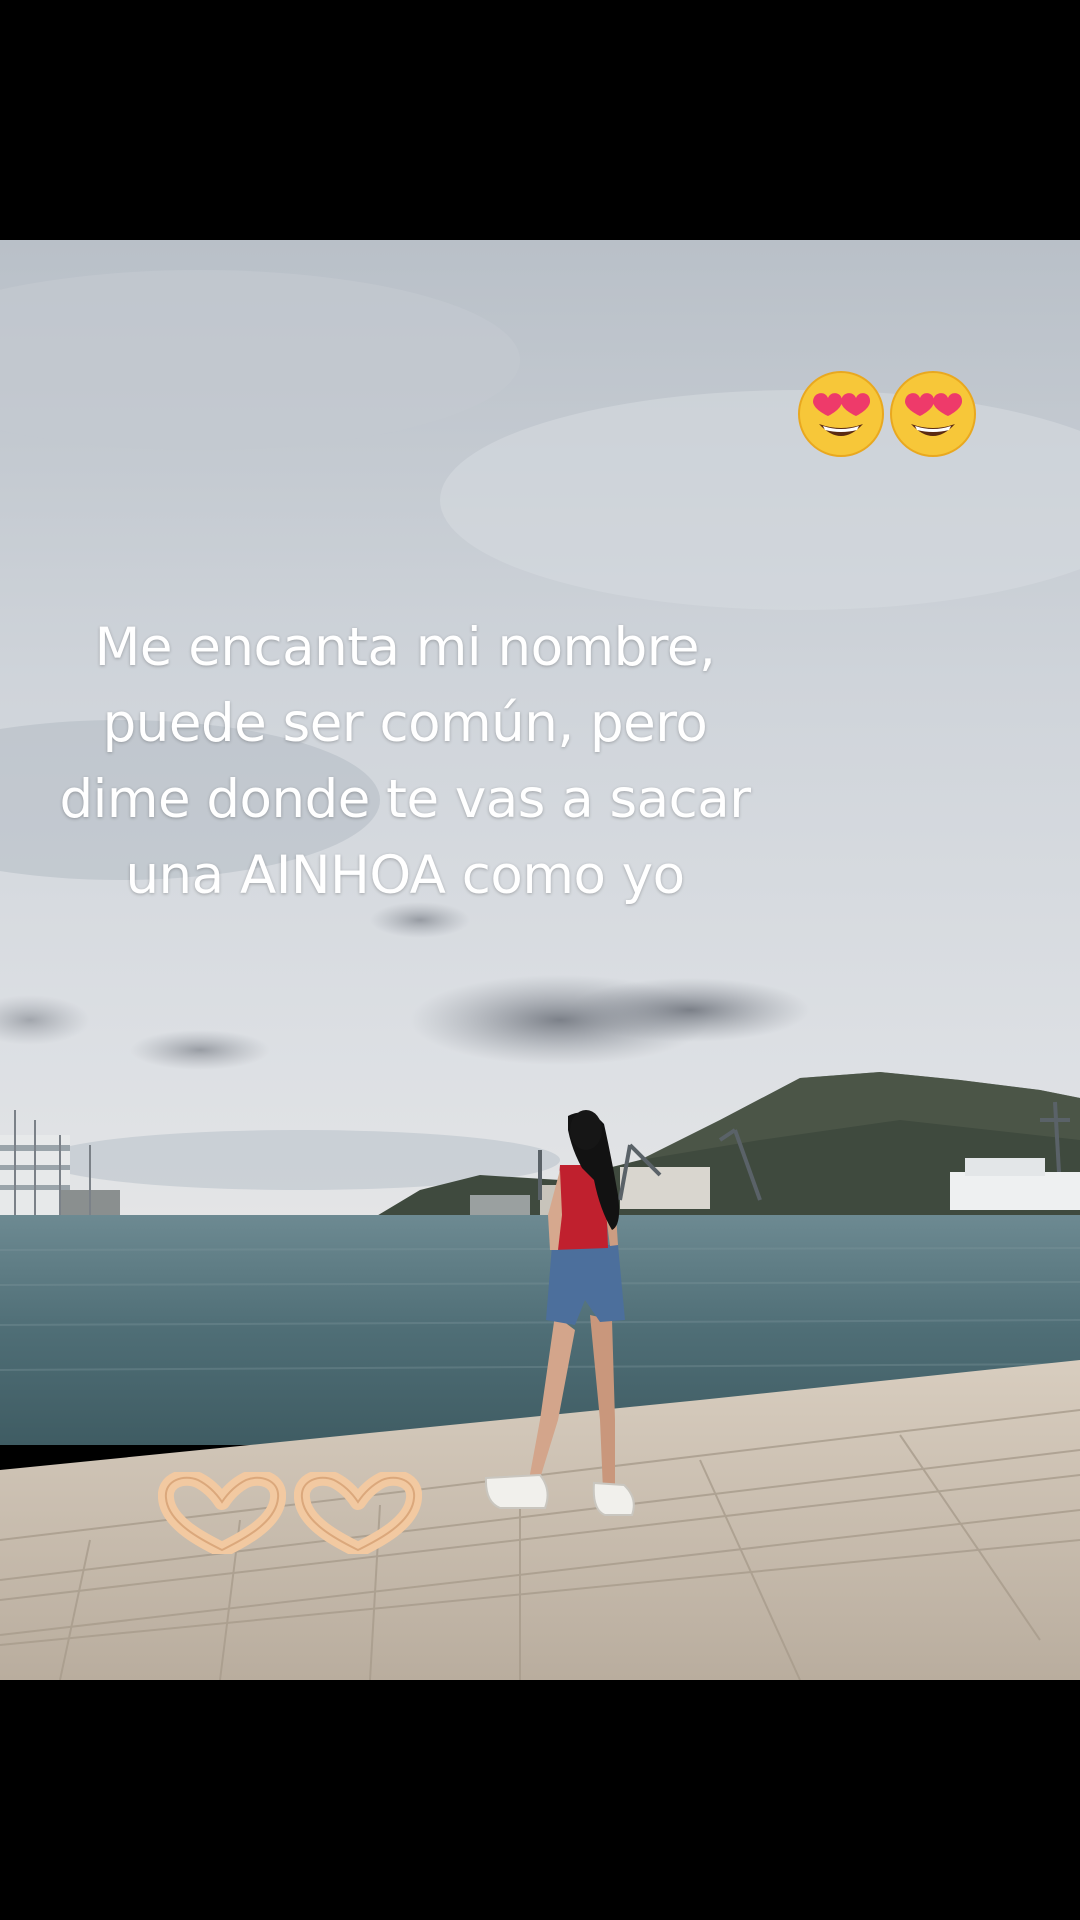  Describe the element at coordinates (405, 723) in the screenshot. I see `caption-line: puede ser común, pero` at that location.